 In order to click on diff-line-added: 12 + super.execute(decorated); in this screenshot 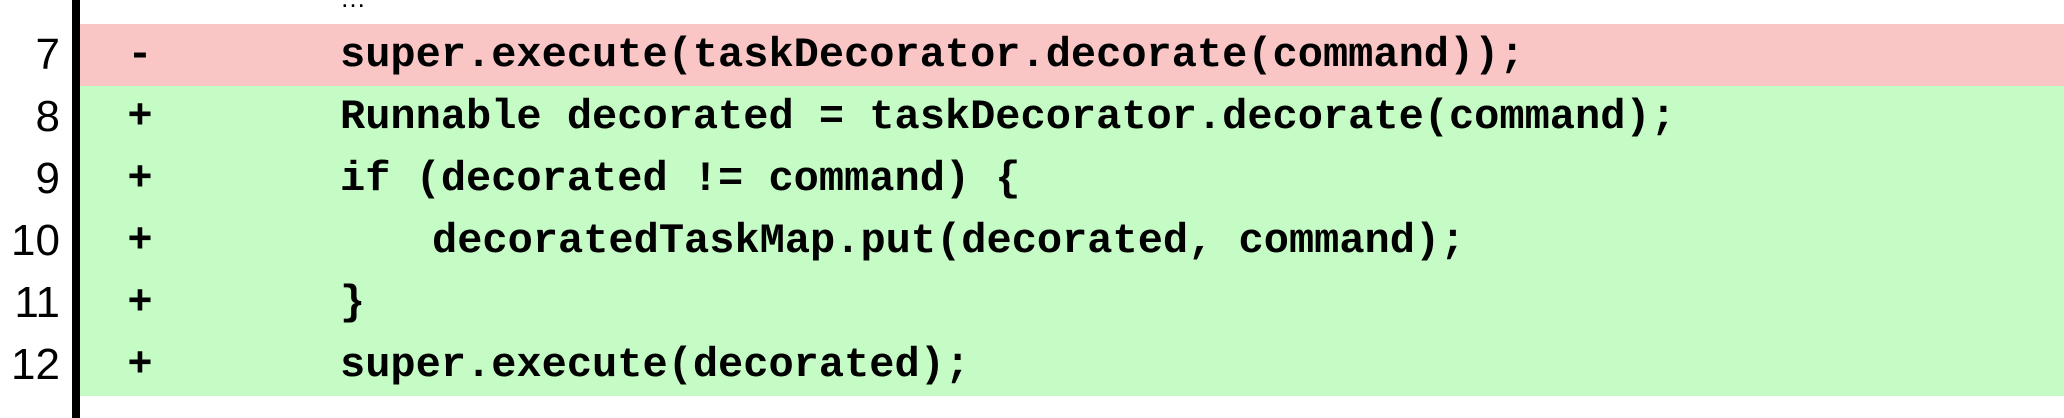, I will do `click(1032, 365)`.